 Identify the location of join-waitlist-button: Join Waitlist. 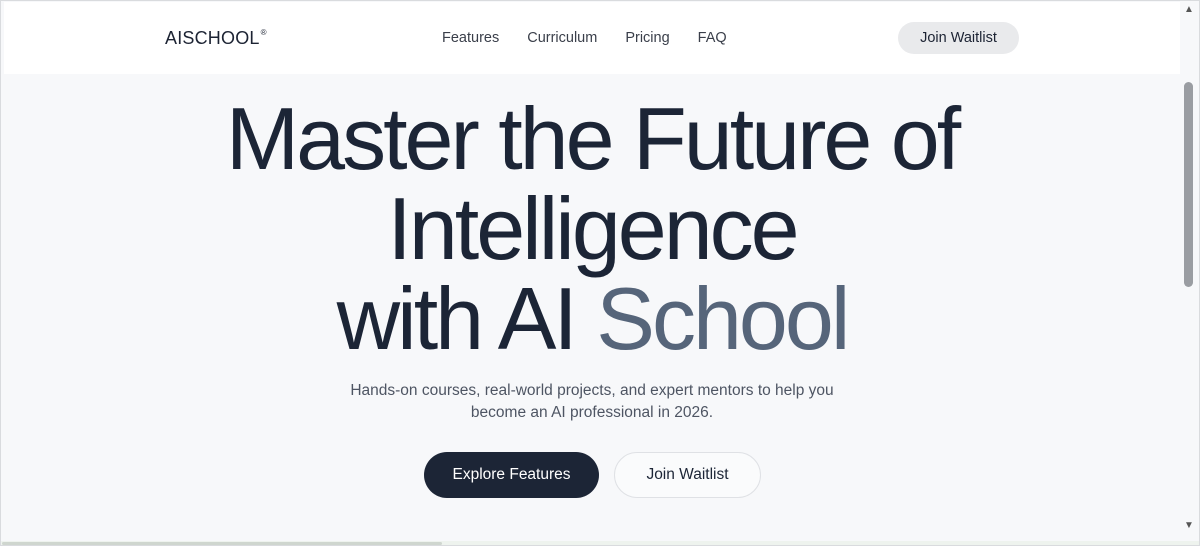
(687, 475).